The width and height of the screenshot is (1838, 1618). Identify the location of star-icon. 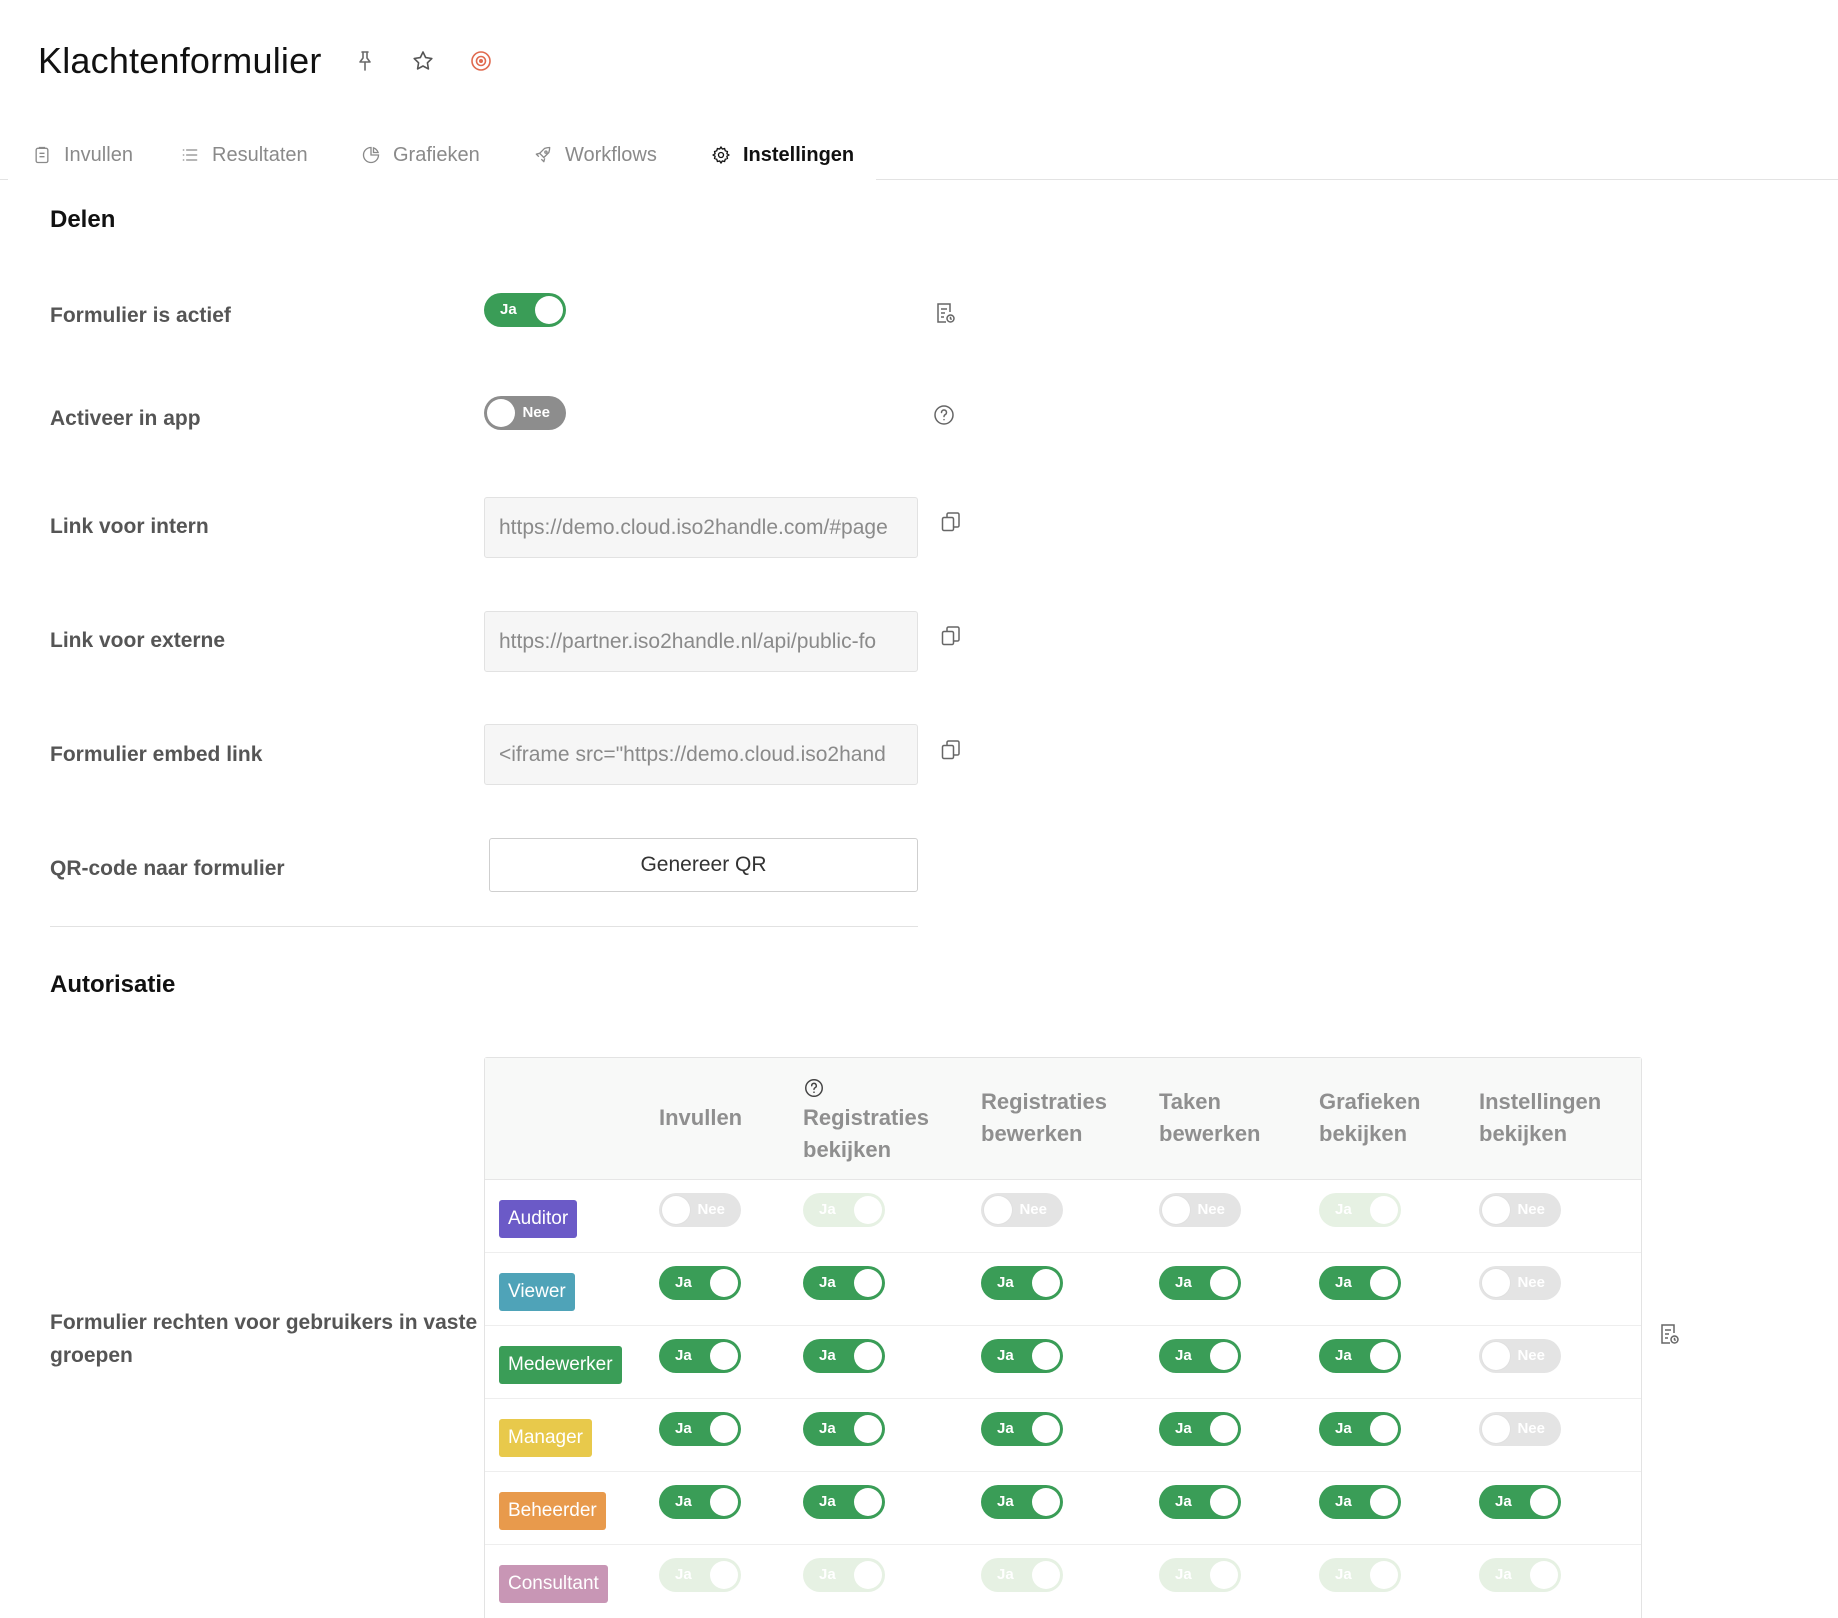
(423, 61).